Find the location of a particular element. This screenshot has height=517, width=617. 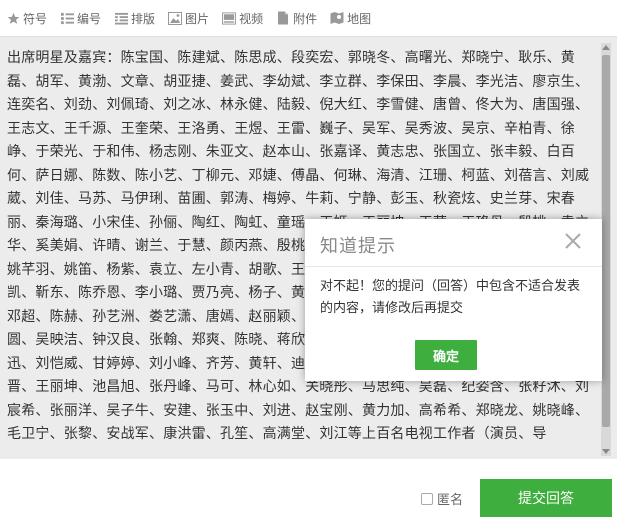

toolbar-item-label: 附件 is located at coordinates (305, 18).